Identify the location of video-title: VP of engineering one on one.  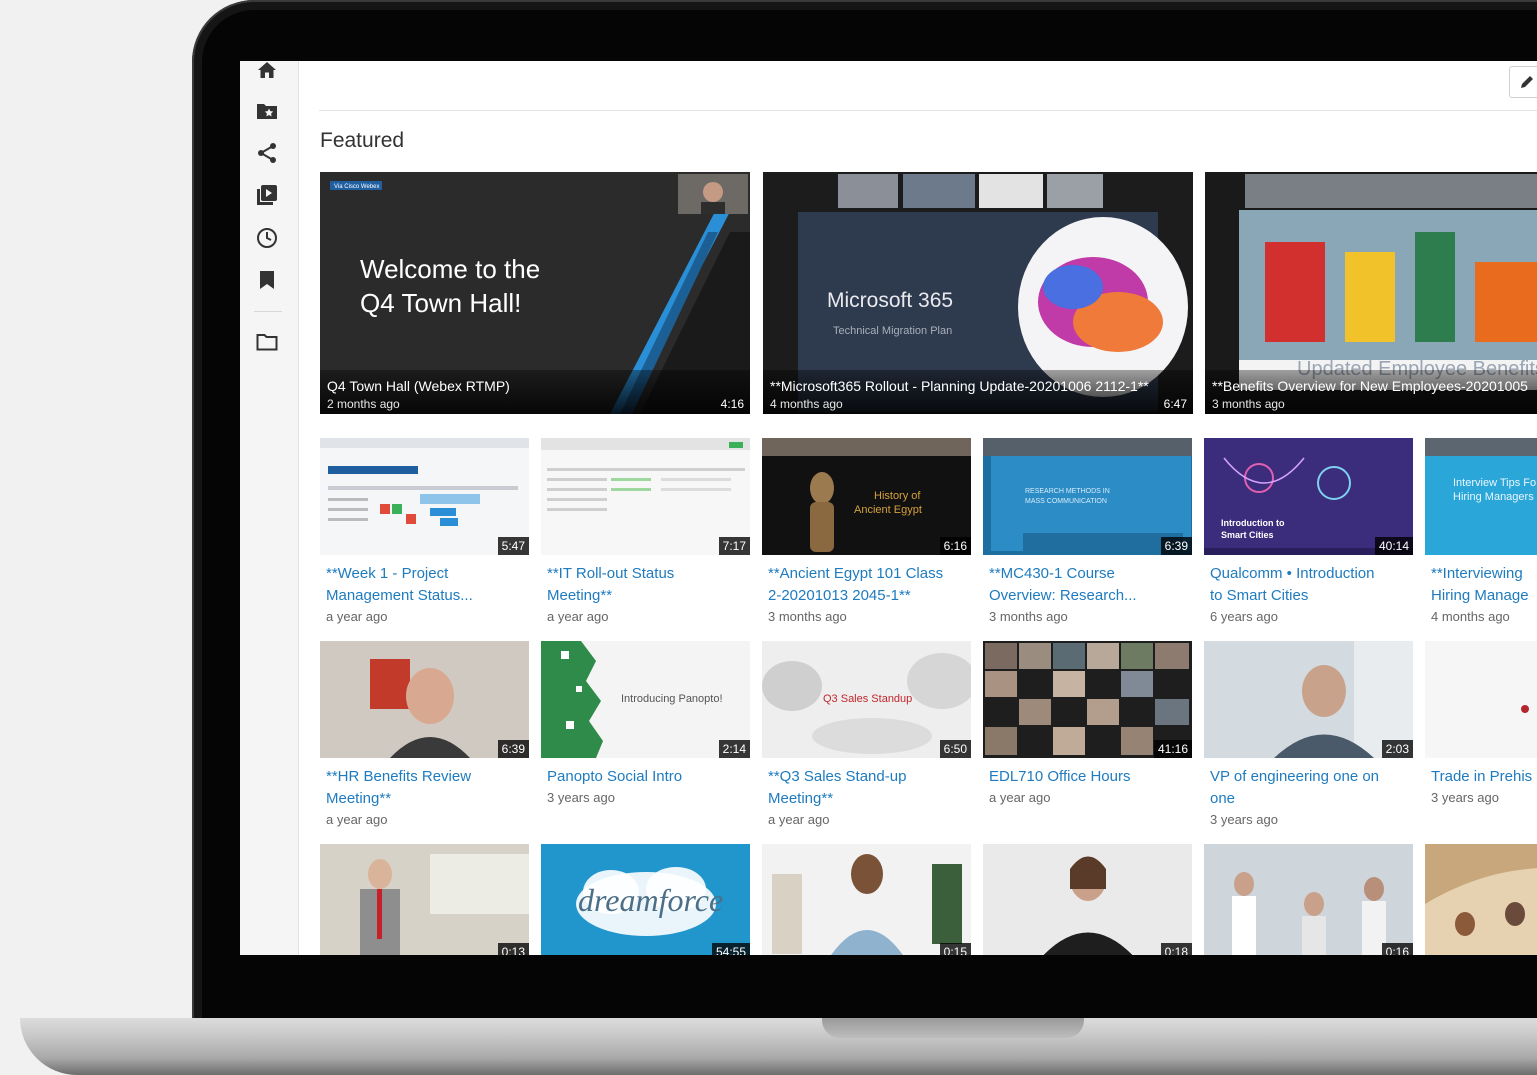
(1310, 788).